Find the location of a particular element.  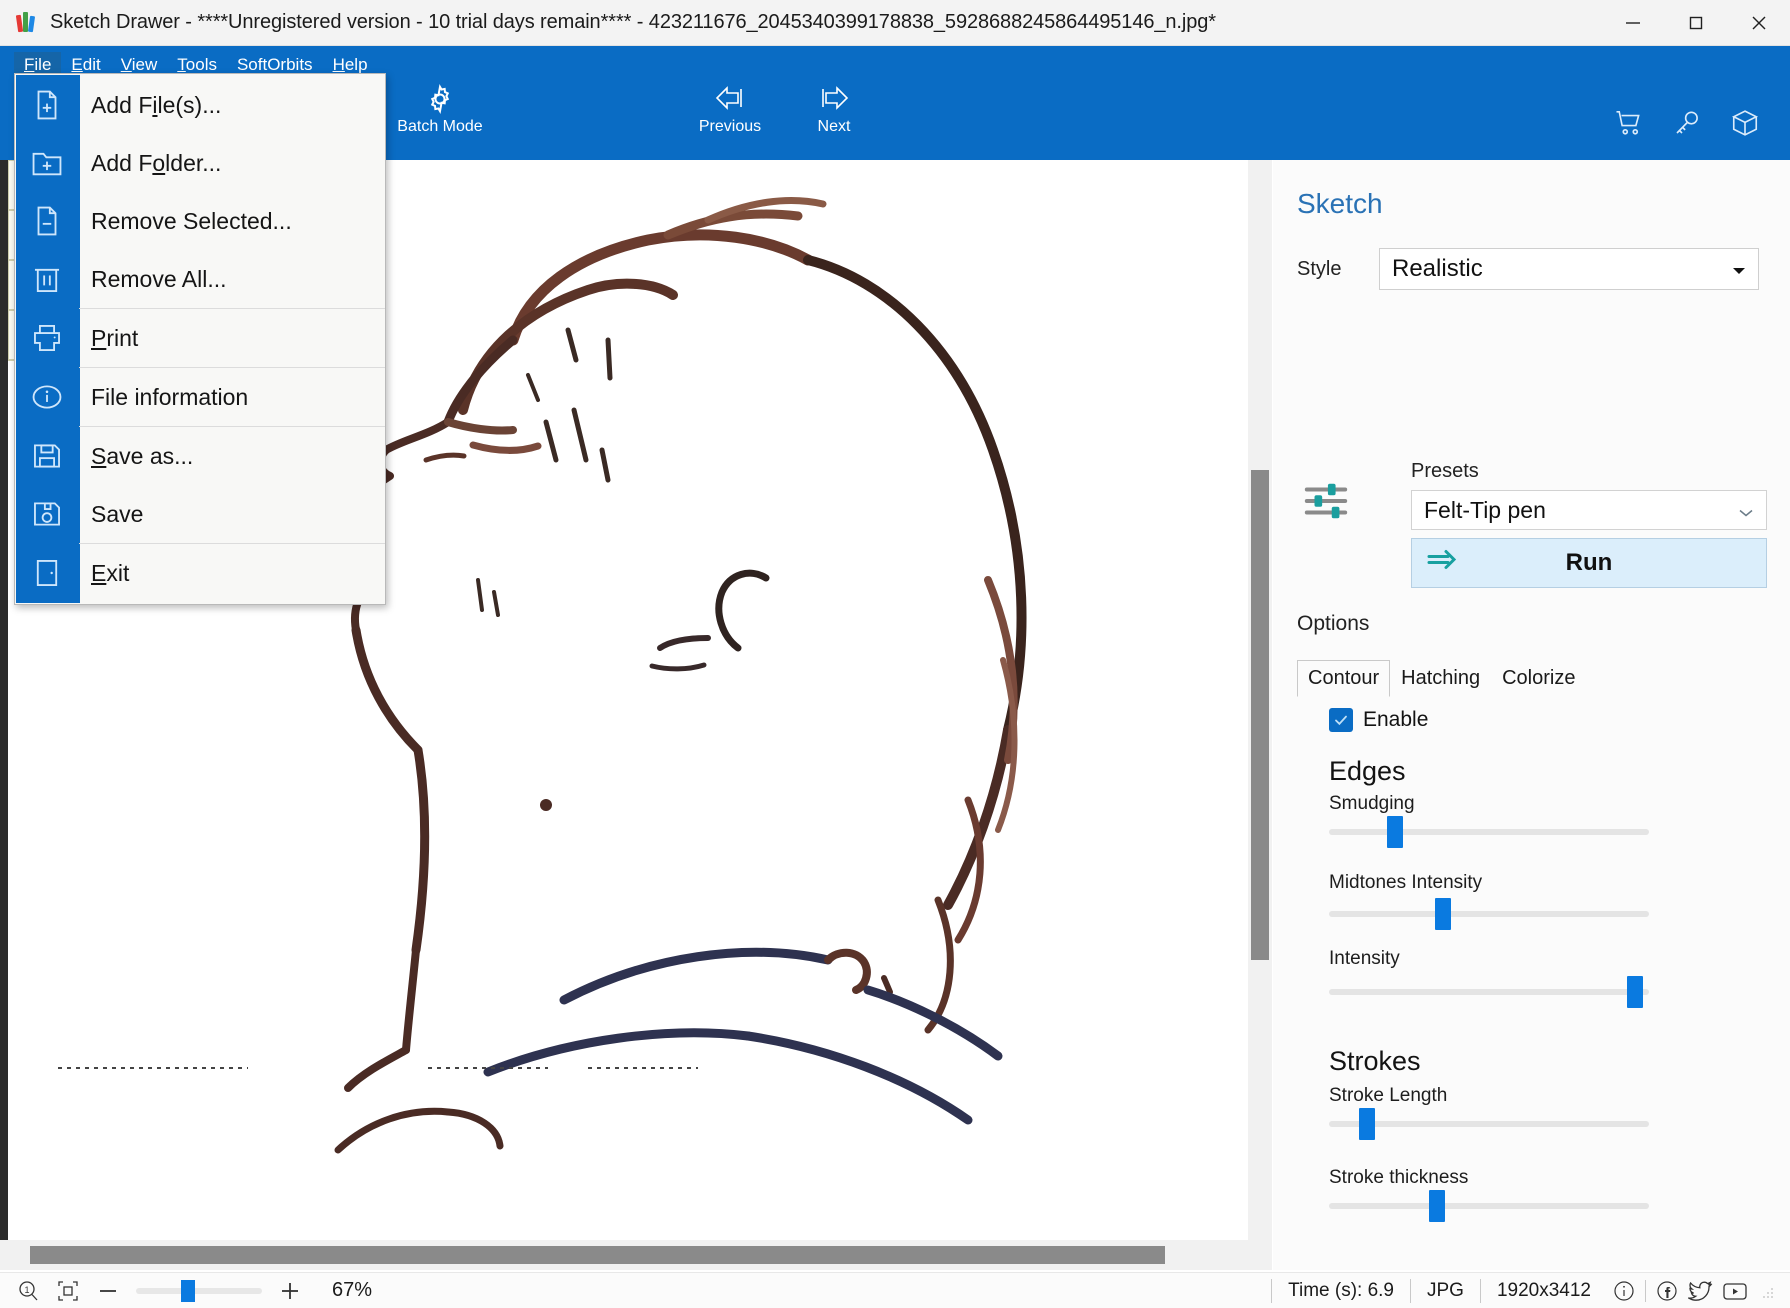

printer-icon is located at coordinates (47, 338).